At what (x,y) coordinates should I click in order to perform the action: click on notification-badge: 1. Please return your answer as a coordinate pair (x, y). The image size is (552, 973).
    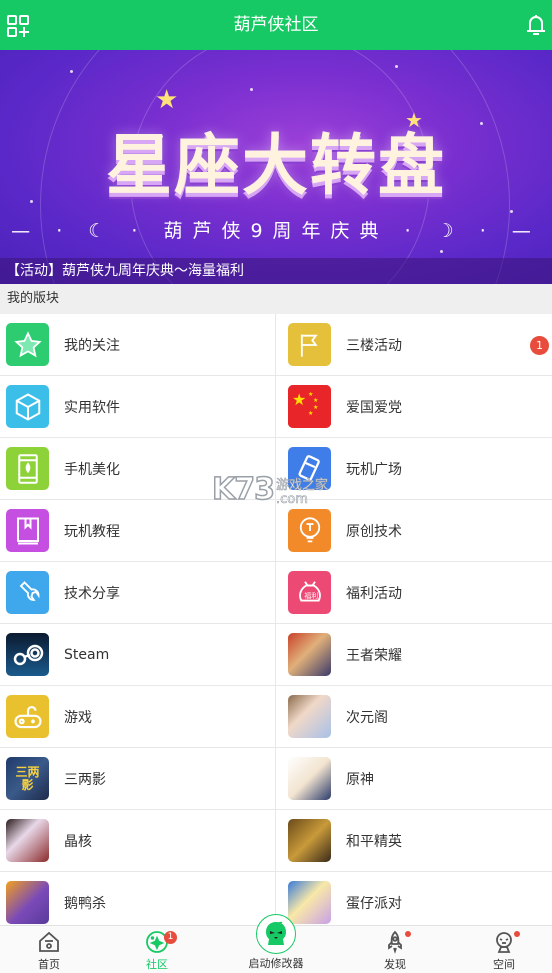
    Looking at the image, I should click on (170, 937).